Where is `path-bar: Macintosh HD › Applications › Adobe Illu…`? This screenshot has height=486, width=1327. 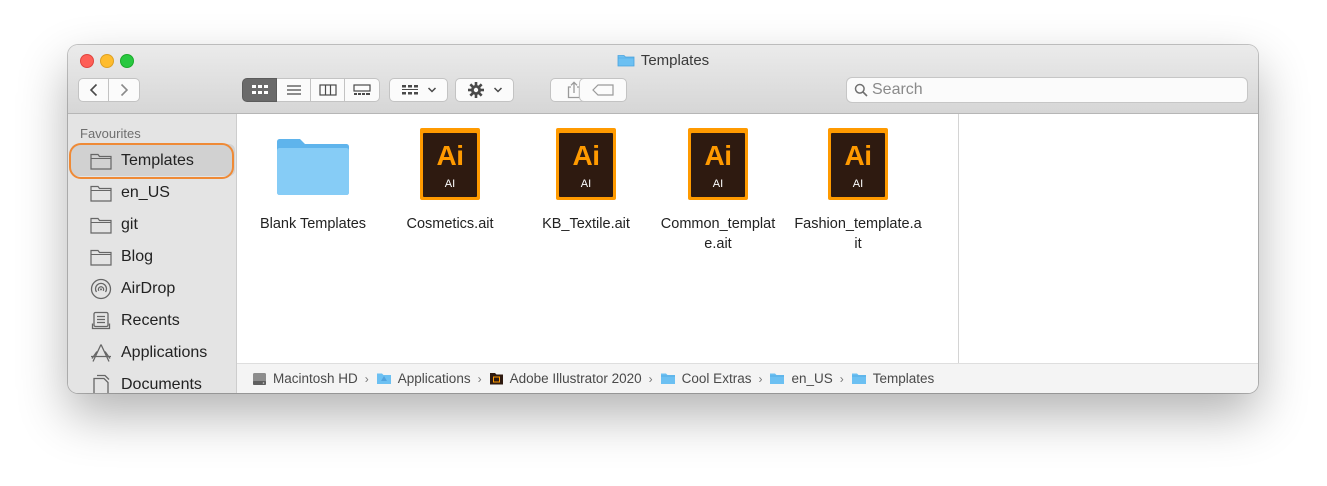 path-bar: Macintosh HD › Applications › Adobe Illu… is located at coordinates (747, 378).